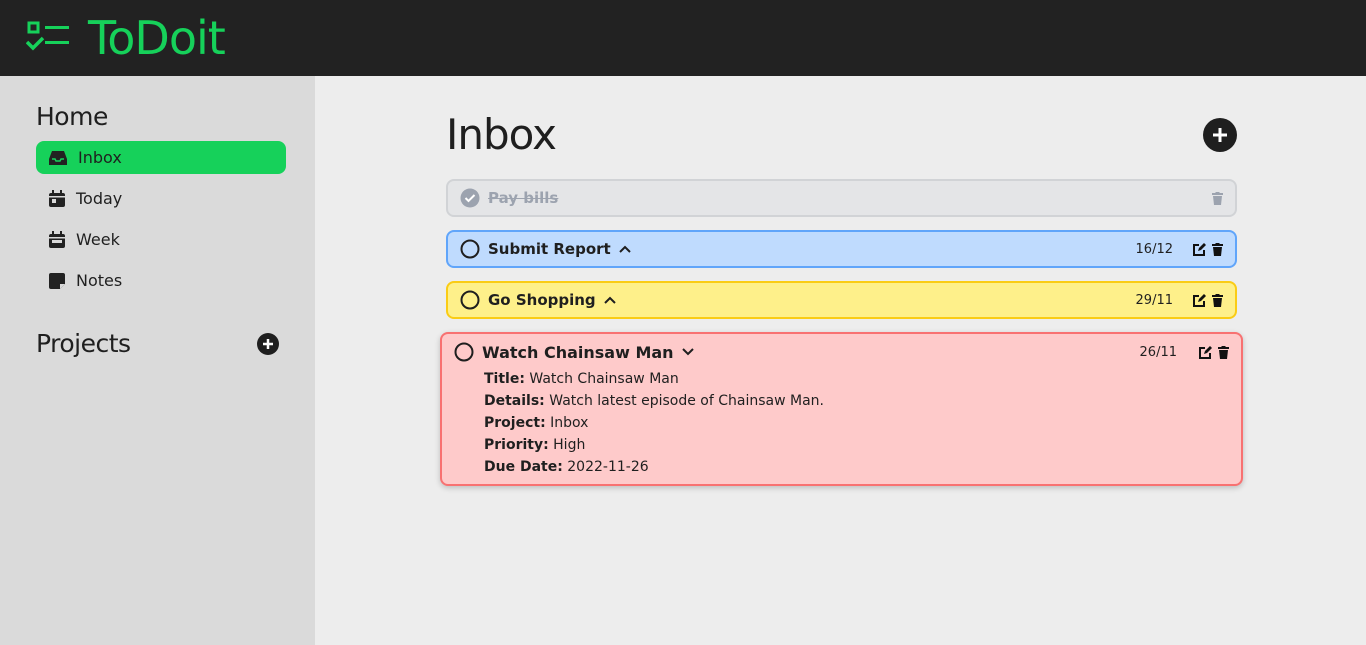  What do you see at coordinates (841, 249) in the screenshot?
I see `task-item: Submit Report 16/12` at bounding box center [841, 249].